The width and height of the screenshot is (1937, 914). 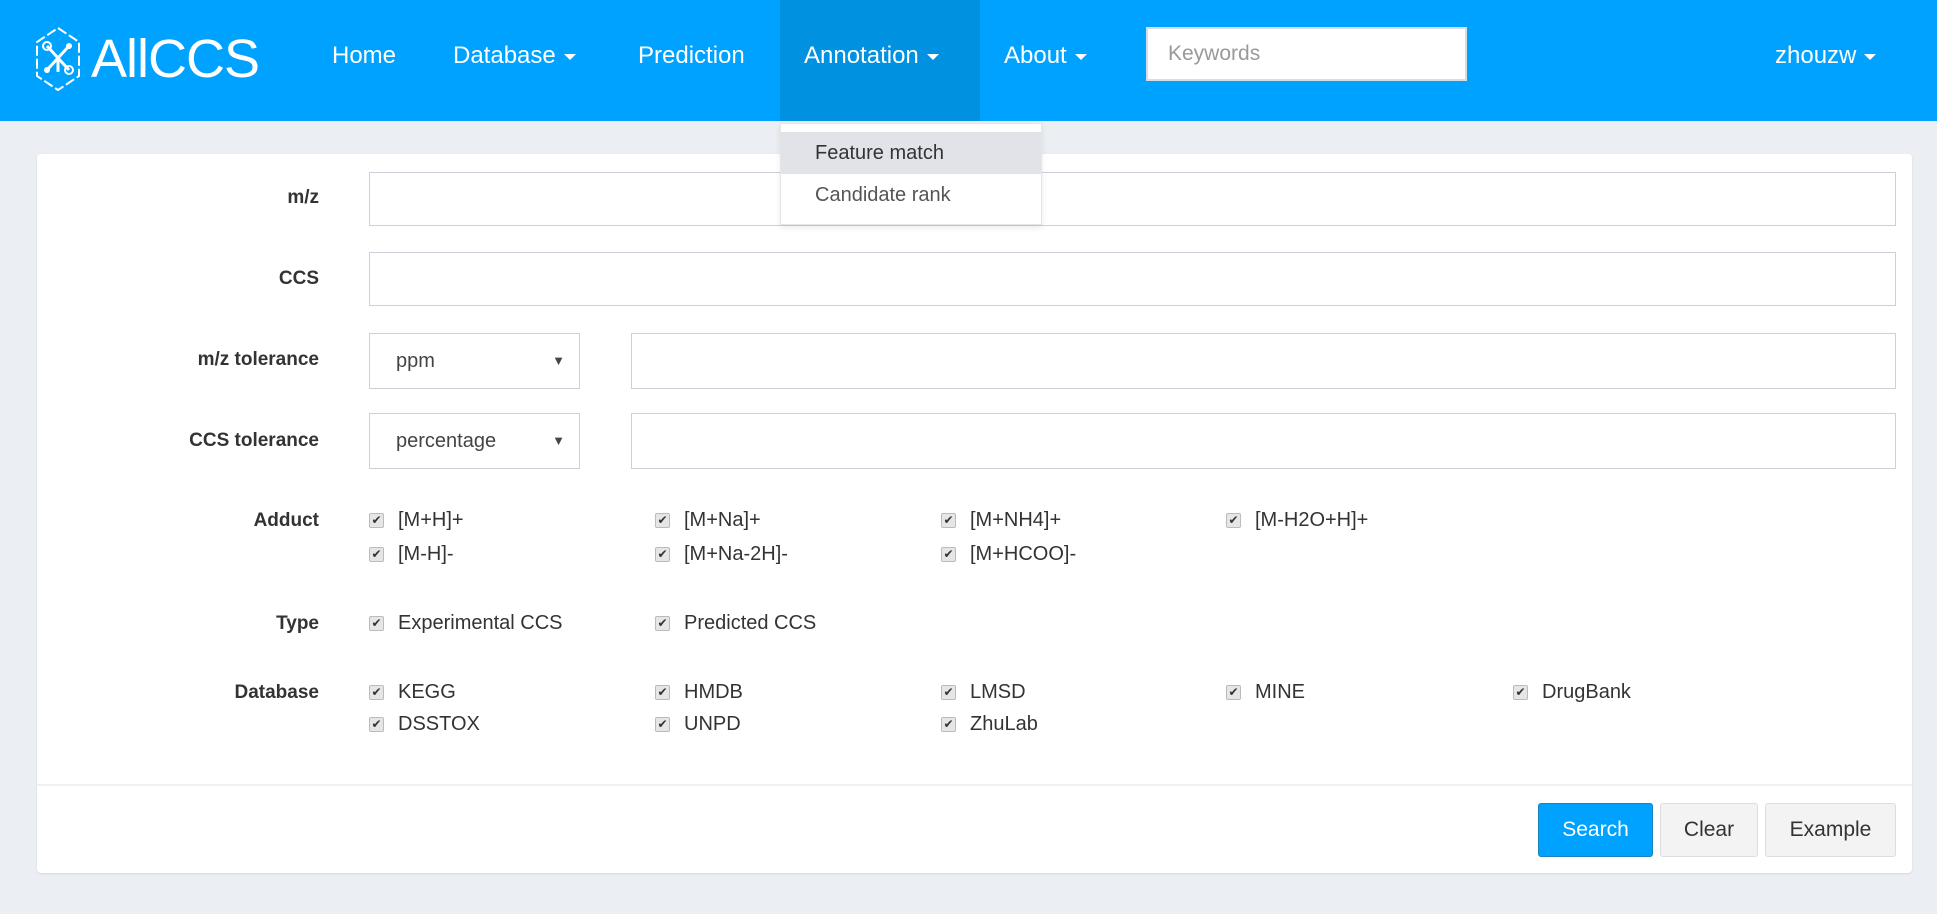 I want to click on nav-annotation: Annotation, so click(x=880, y=60).